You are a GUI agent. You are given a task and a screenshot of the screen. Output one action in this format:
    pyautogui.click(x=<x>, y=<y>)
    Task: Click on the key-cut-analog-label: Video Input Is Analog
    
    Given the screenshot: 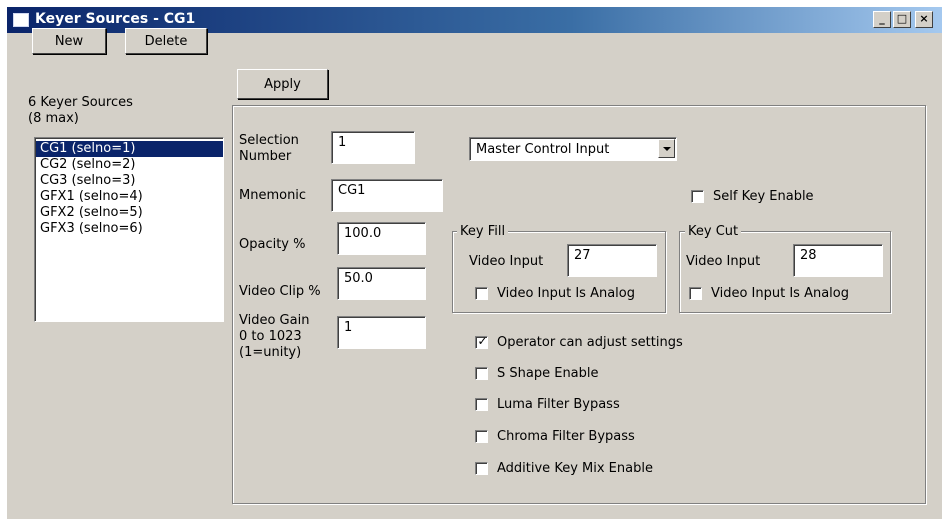 What is the action you would take?
    pyautogui.click(x=780, y=293)
    